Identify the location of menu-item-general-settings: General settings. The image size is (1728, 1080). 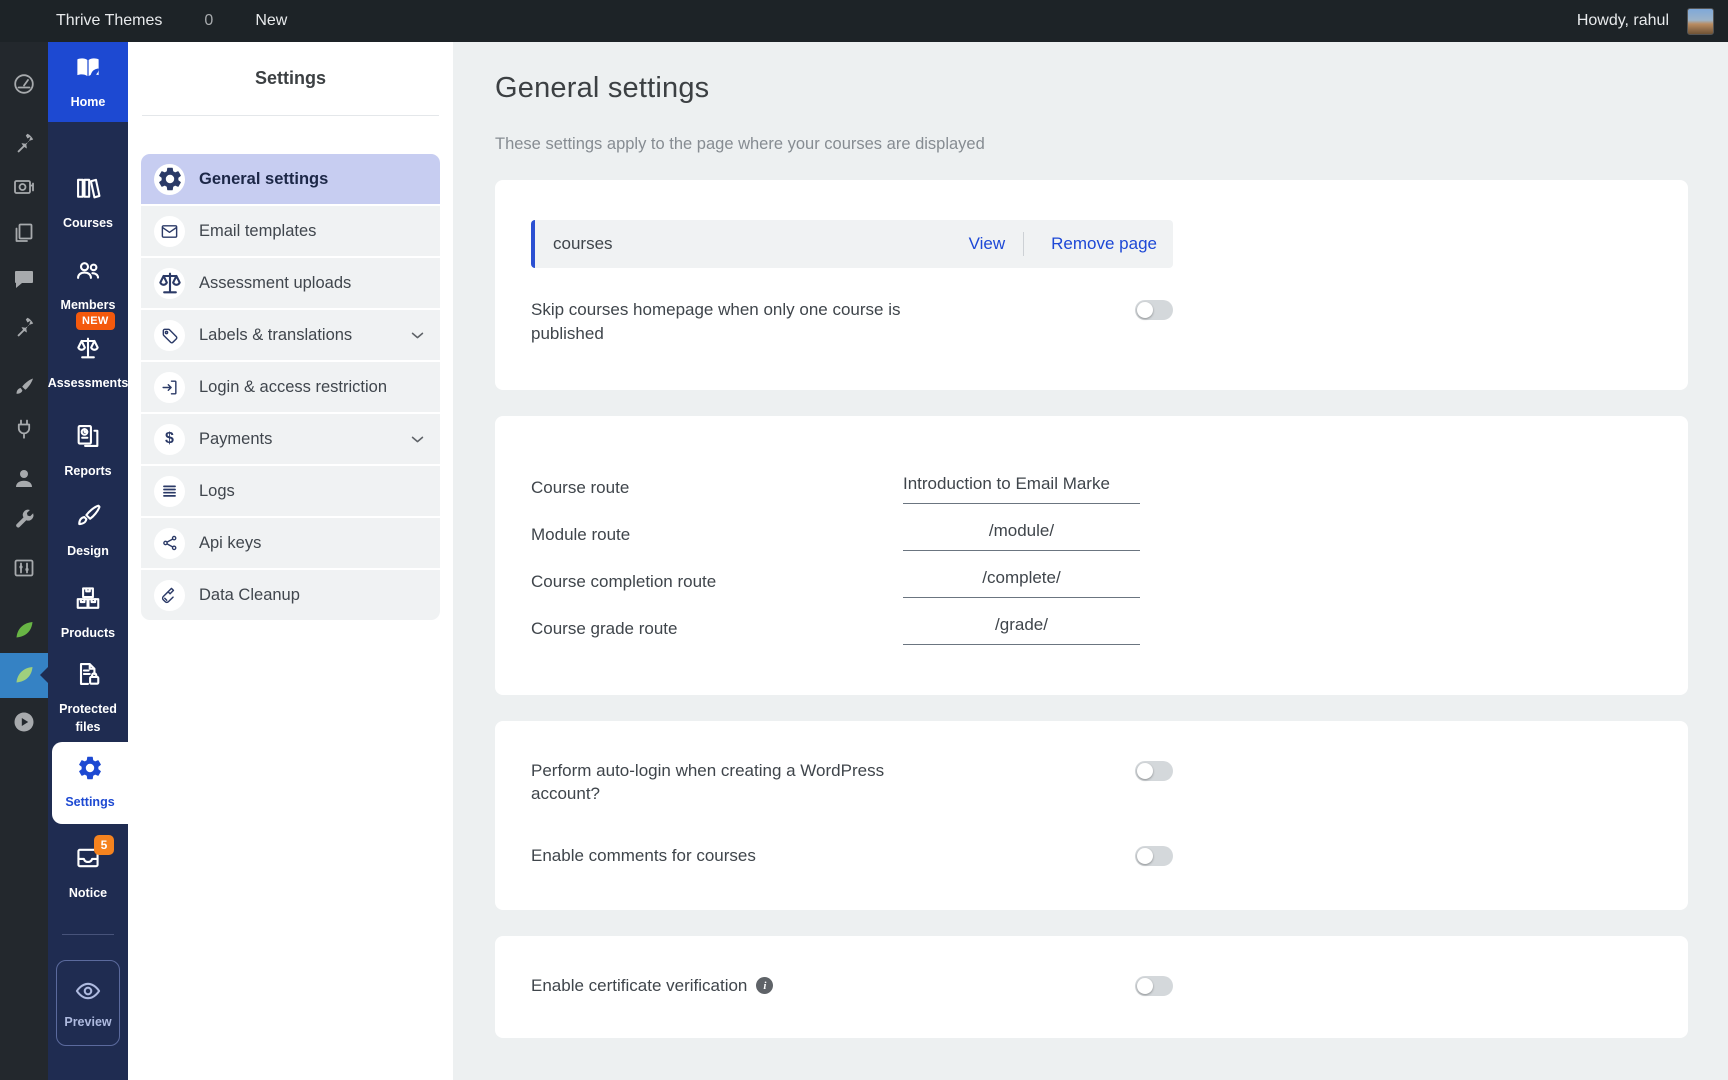
(290, 179).